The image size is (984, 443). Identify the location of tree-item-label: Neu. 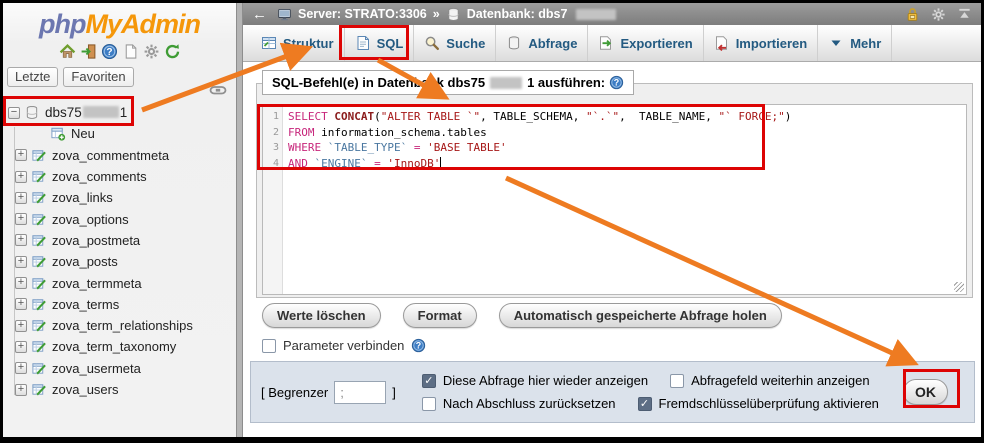
(83, 133).